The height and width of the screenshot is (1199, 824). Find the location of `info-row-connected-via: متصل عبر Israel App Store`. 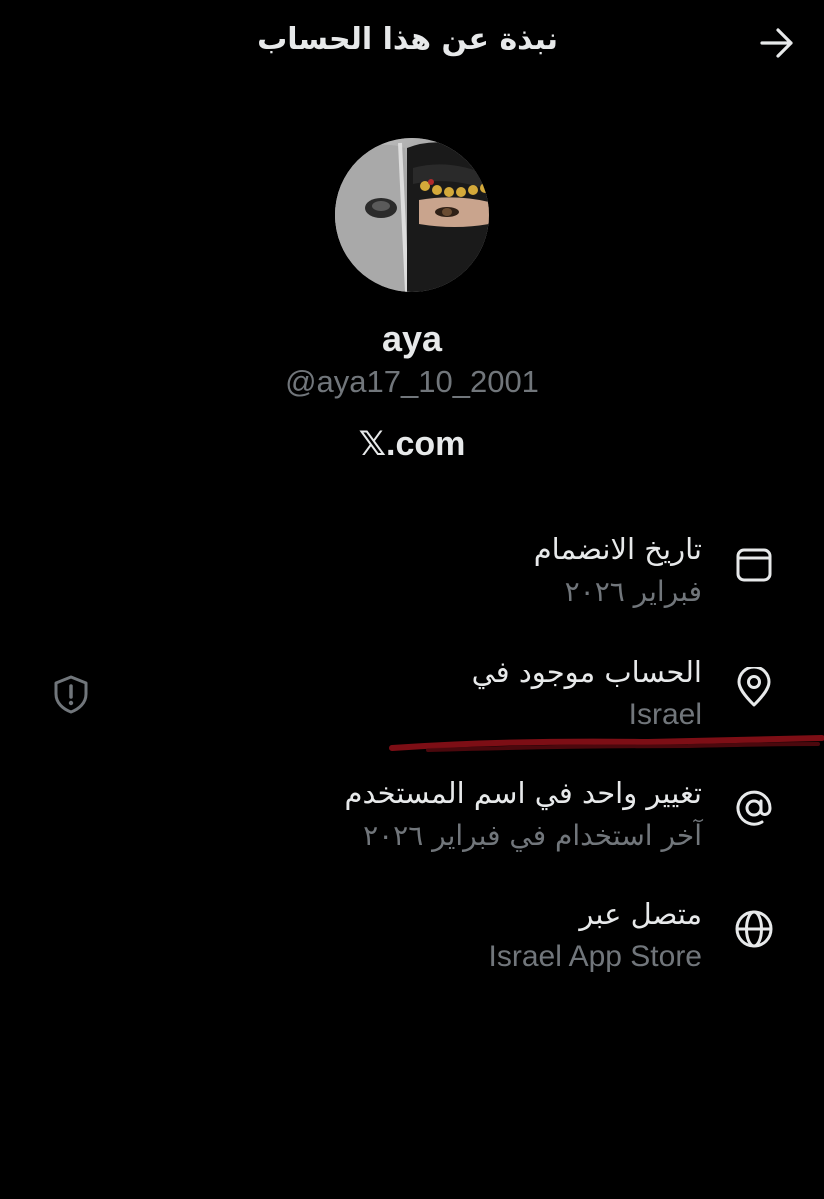

info-row-connected-via: متصل عبر Israel App Store is located at coordinates (412, 942).